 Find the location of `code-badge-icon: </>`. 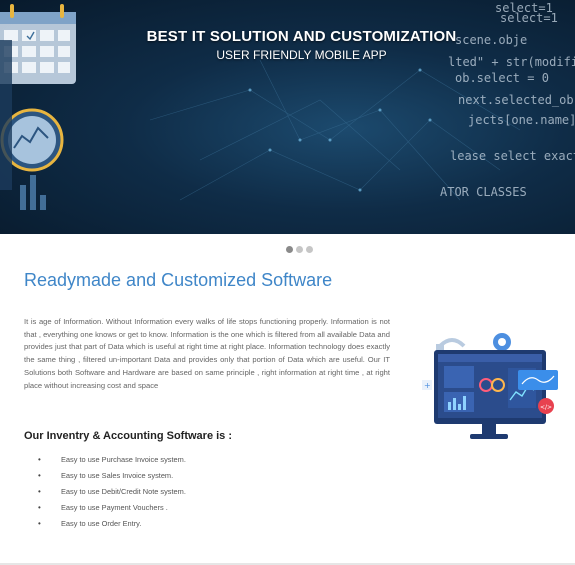

code-badge-icon: </> is located at coordinates (546, 407).